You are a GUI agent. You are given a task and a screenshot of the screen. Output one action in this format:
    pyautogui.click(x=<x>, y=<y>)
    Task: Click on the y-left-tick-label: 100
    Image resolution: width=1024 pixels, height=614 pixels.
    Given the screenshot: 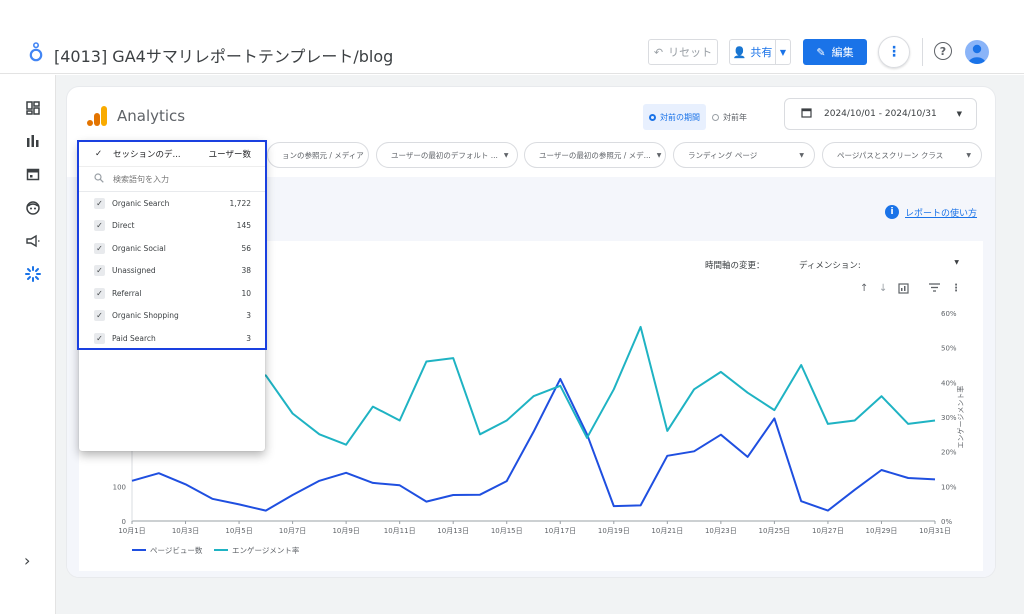 What is the action you would take?
    pyautogui.click(x=119, y=487)
    